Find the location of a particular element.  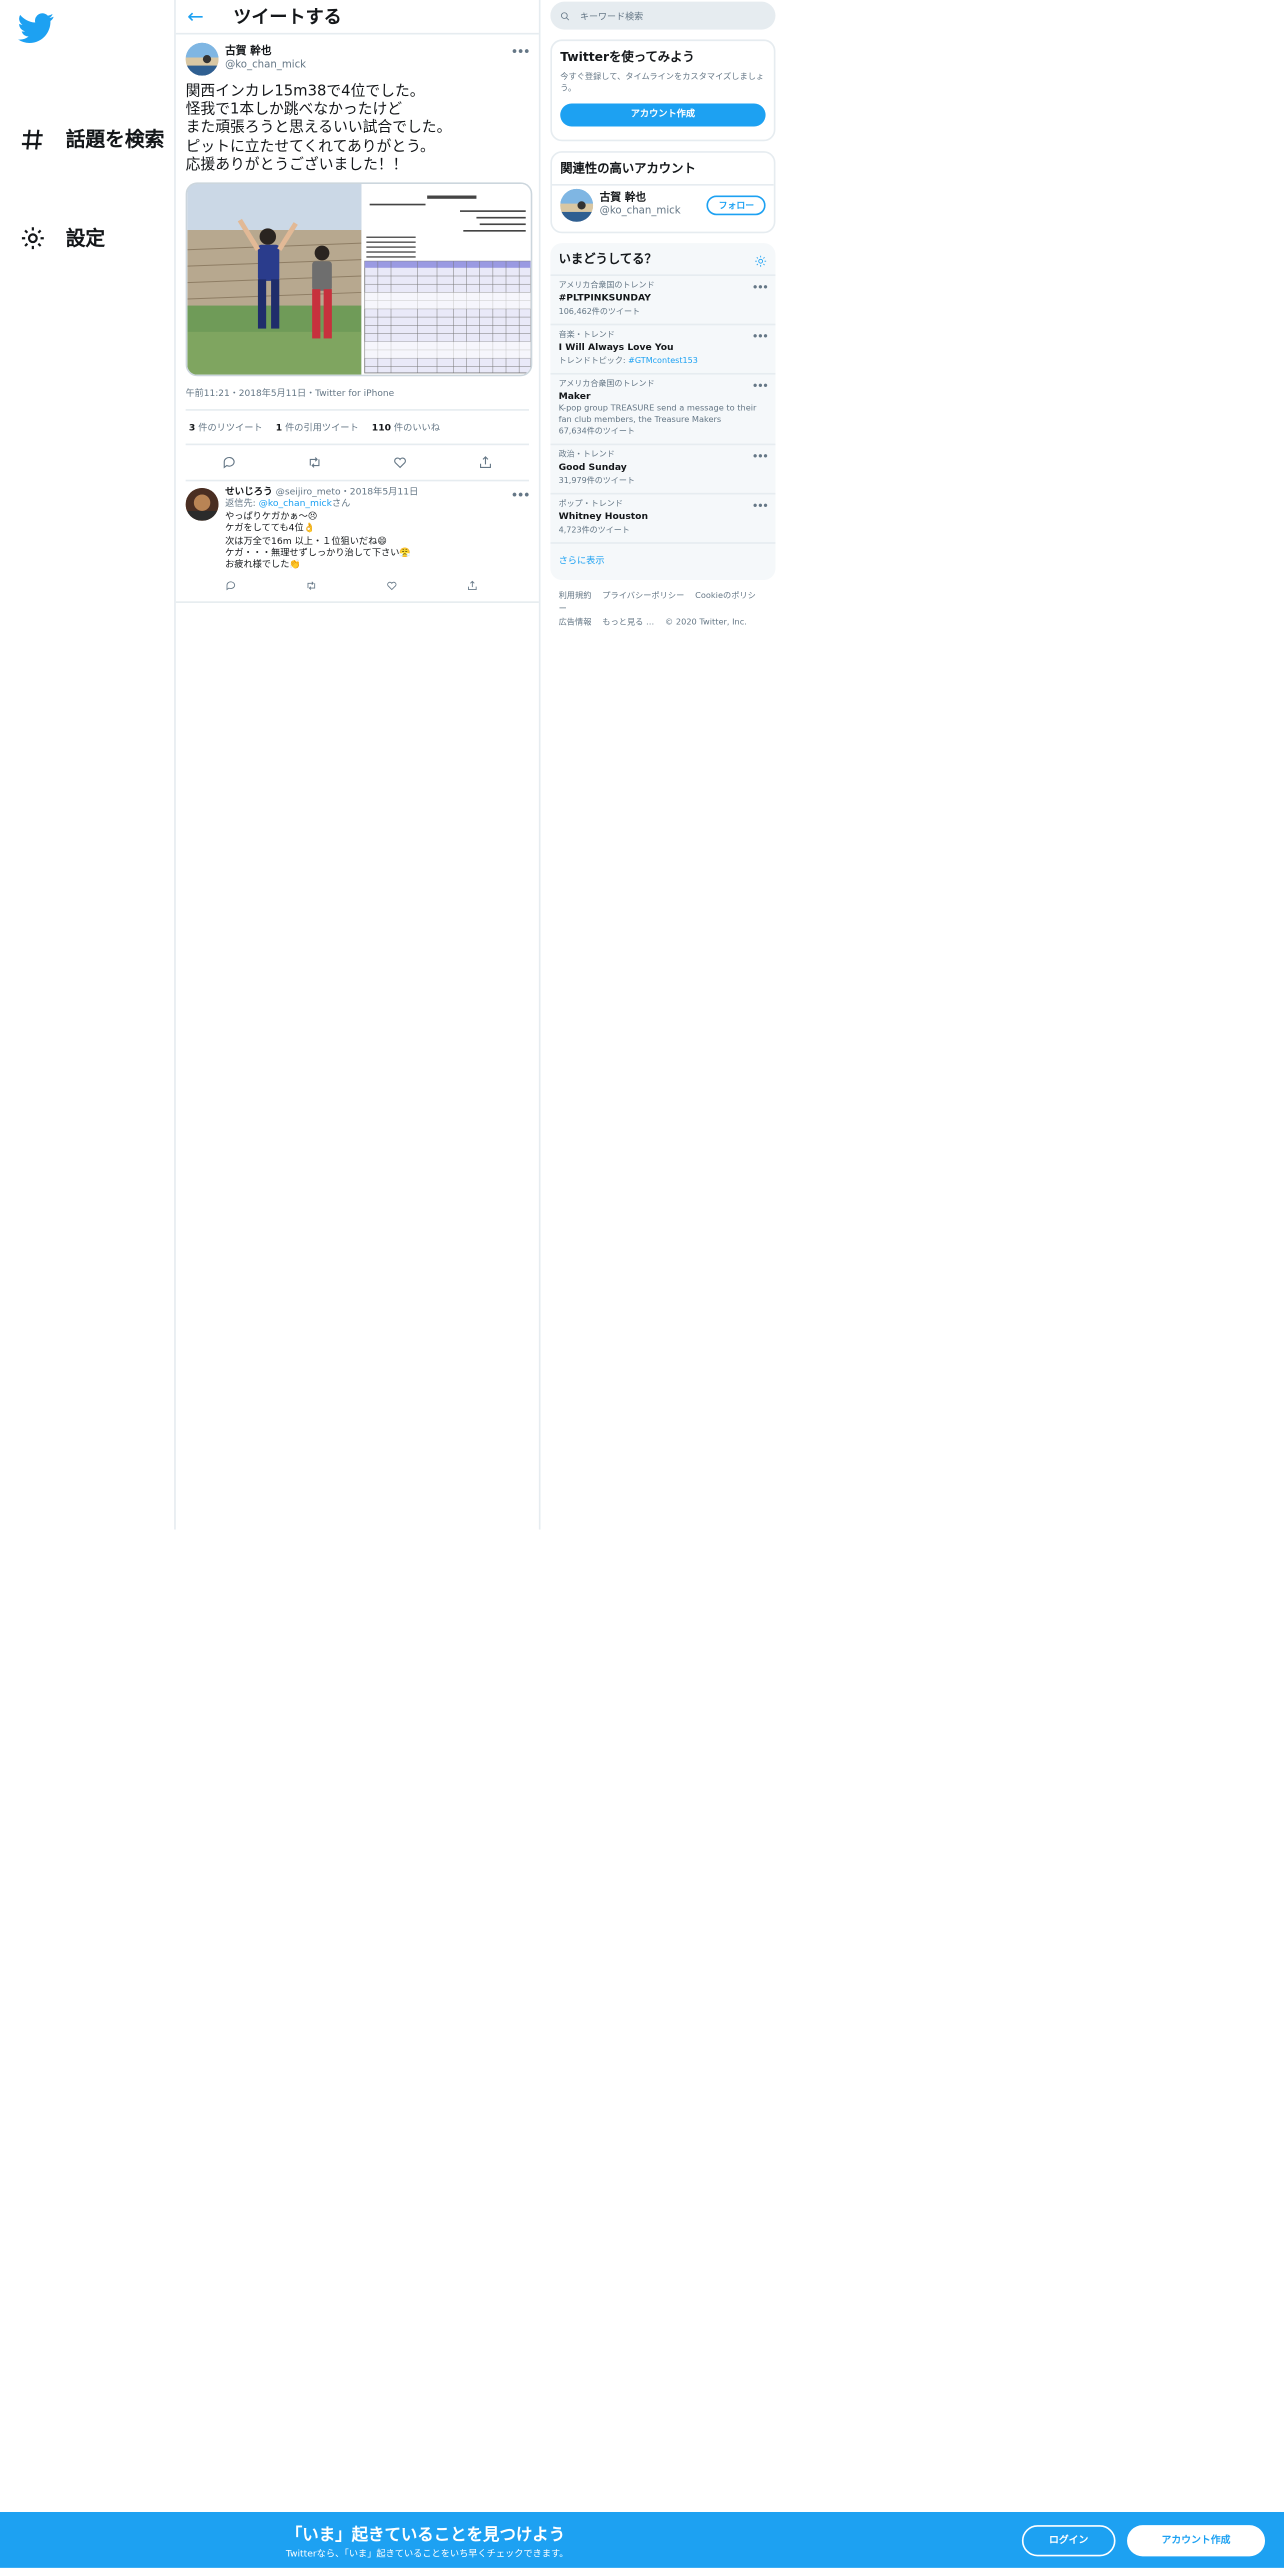

login-button: ログイン is located at coordinates (1068, 2541).